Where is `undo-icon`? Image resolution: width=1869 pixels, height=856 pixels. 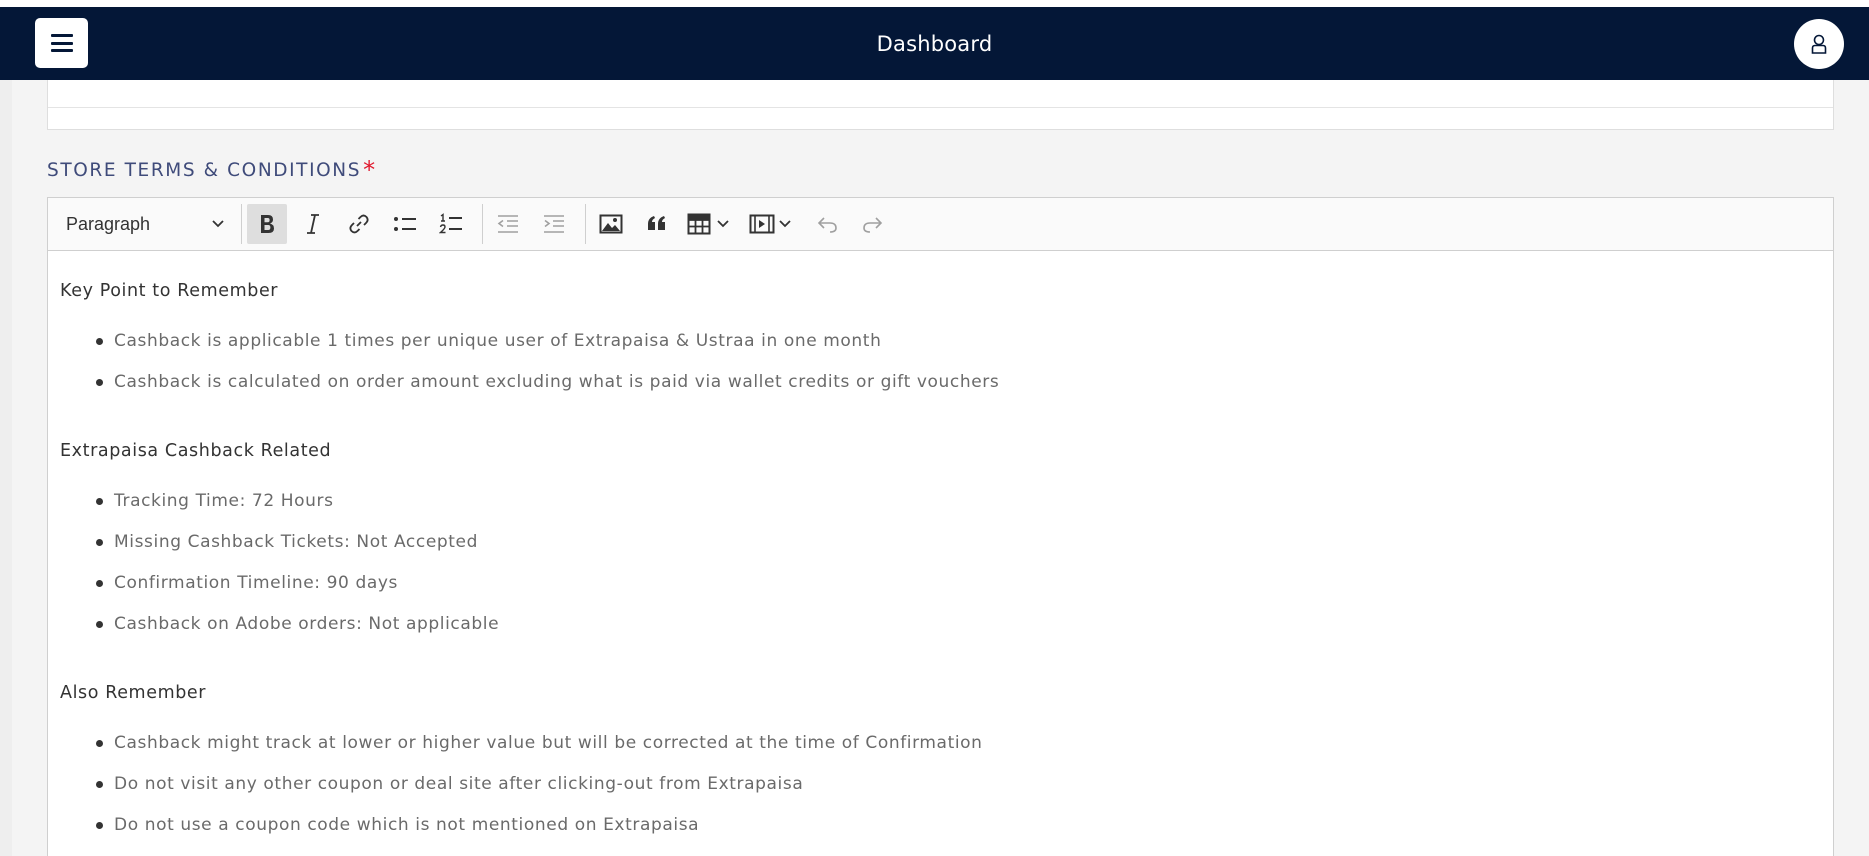 undo-icon is located at coordinates (827, 225).